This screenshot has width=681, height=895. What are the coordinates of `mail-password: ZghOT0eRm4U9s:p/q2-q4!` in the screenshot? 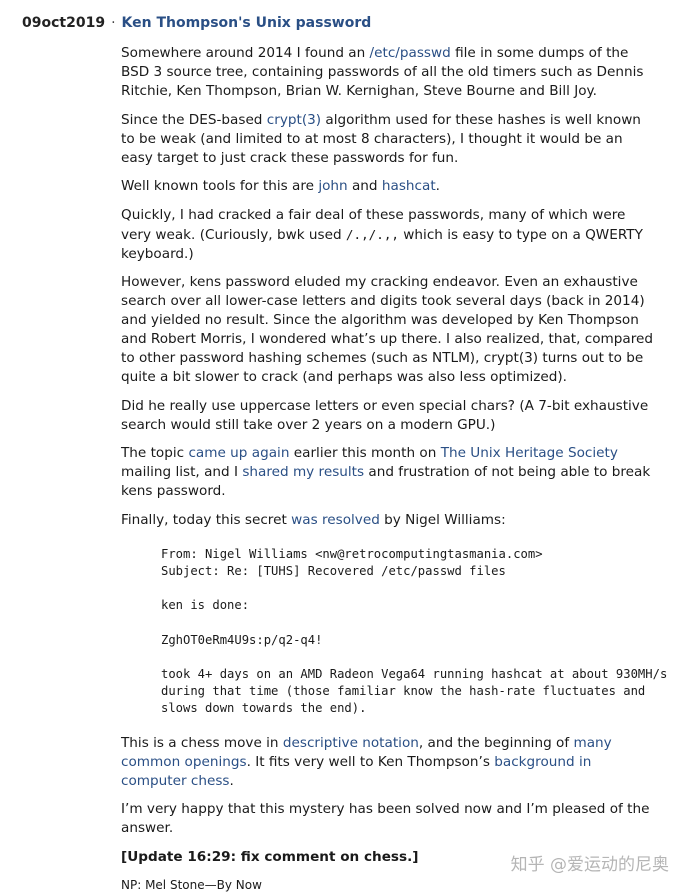 It's located at (242, 639).